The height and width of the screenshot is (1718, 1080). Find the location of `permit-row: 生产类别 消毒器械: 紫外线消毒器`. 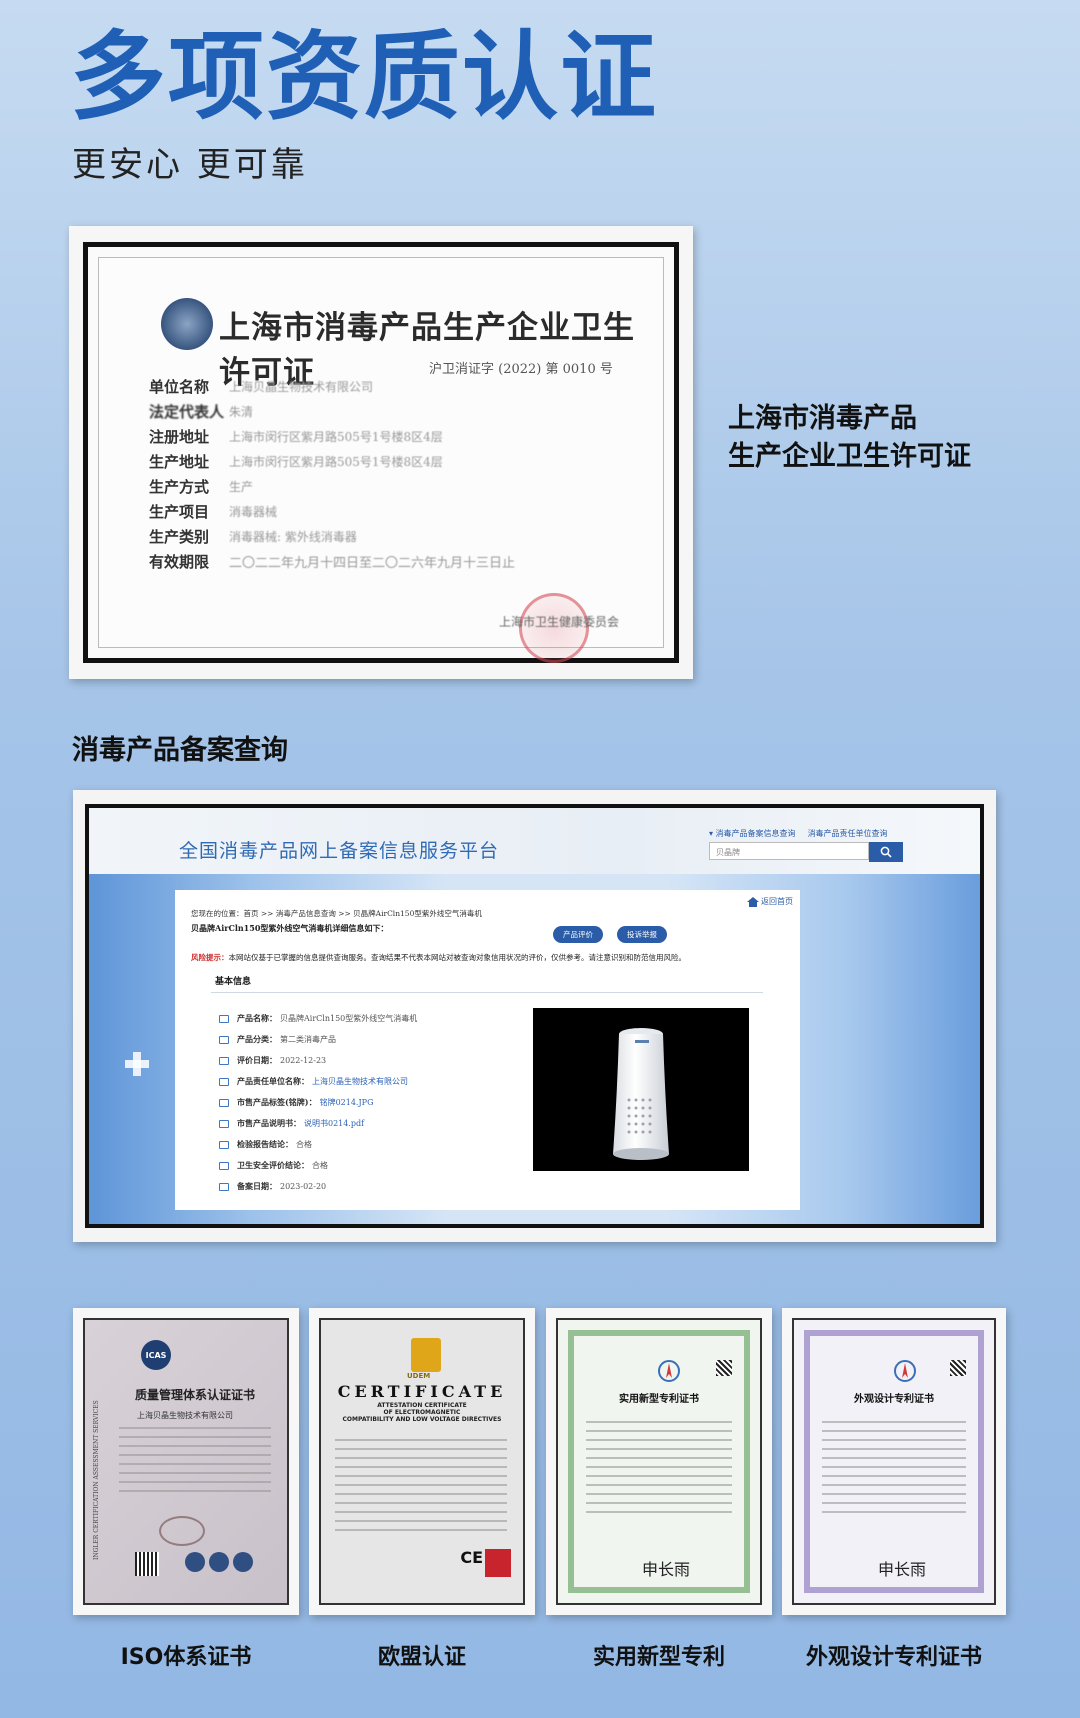

permit-row: 生产类别 消毒器械: 紫外线消毒器 is located at coordinates (332, 536).